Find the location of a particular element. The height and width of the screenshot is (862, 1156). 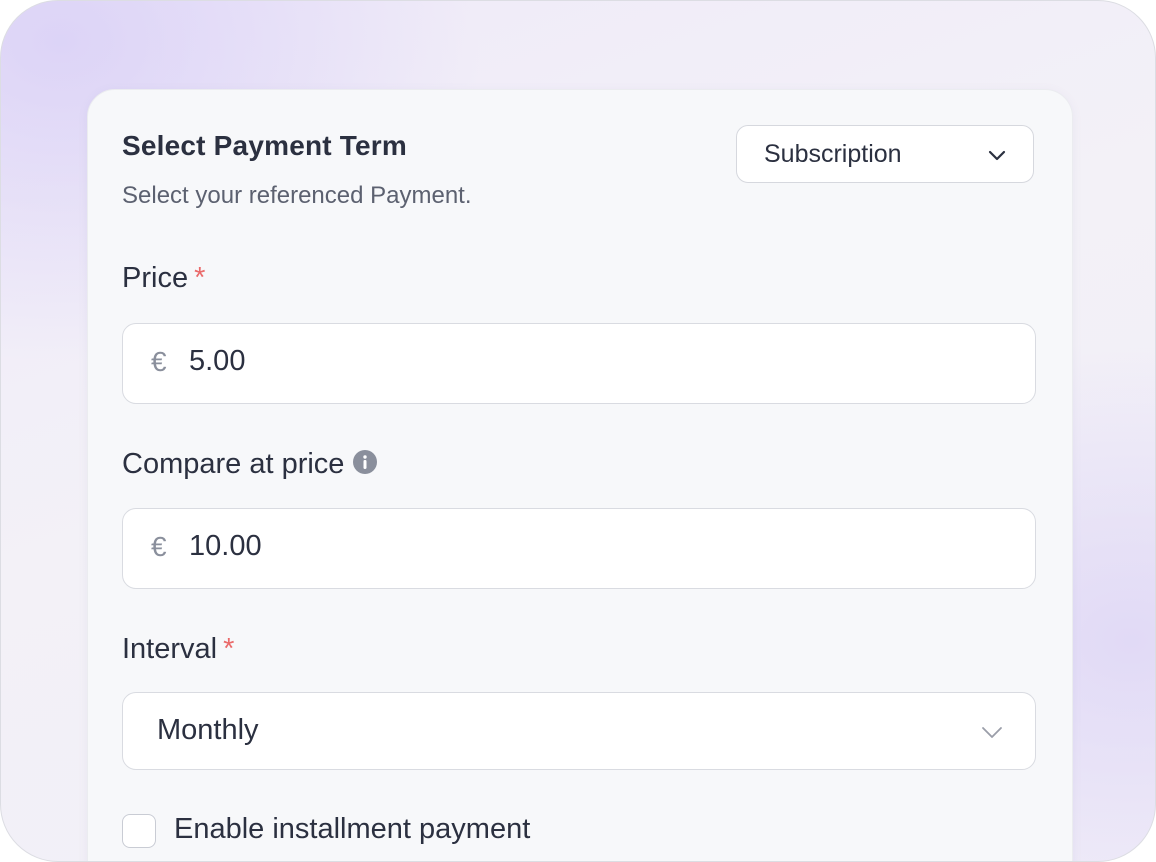

price-required-mark: * is located at coordinates (200, 278).